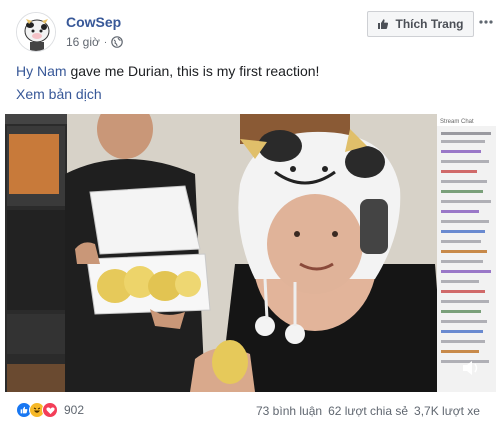 Image resolution: width=501 pixels, height=435 pixels. I want to click on see-translation-link: Xem bản dịch, so click(59, 94).